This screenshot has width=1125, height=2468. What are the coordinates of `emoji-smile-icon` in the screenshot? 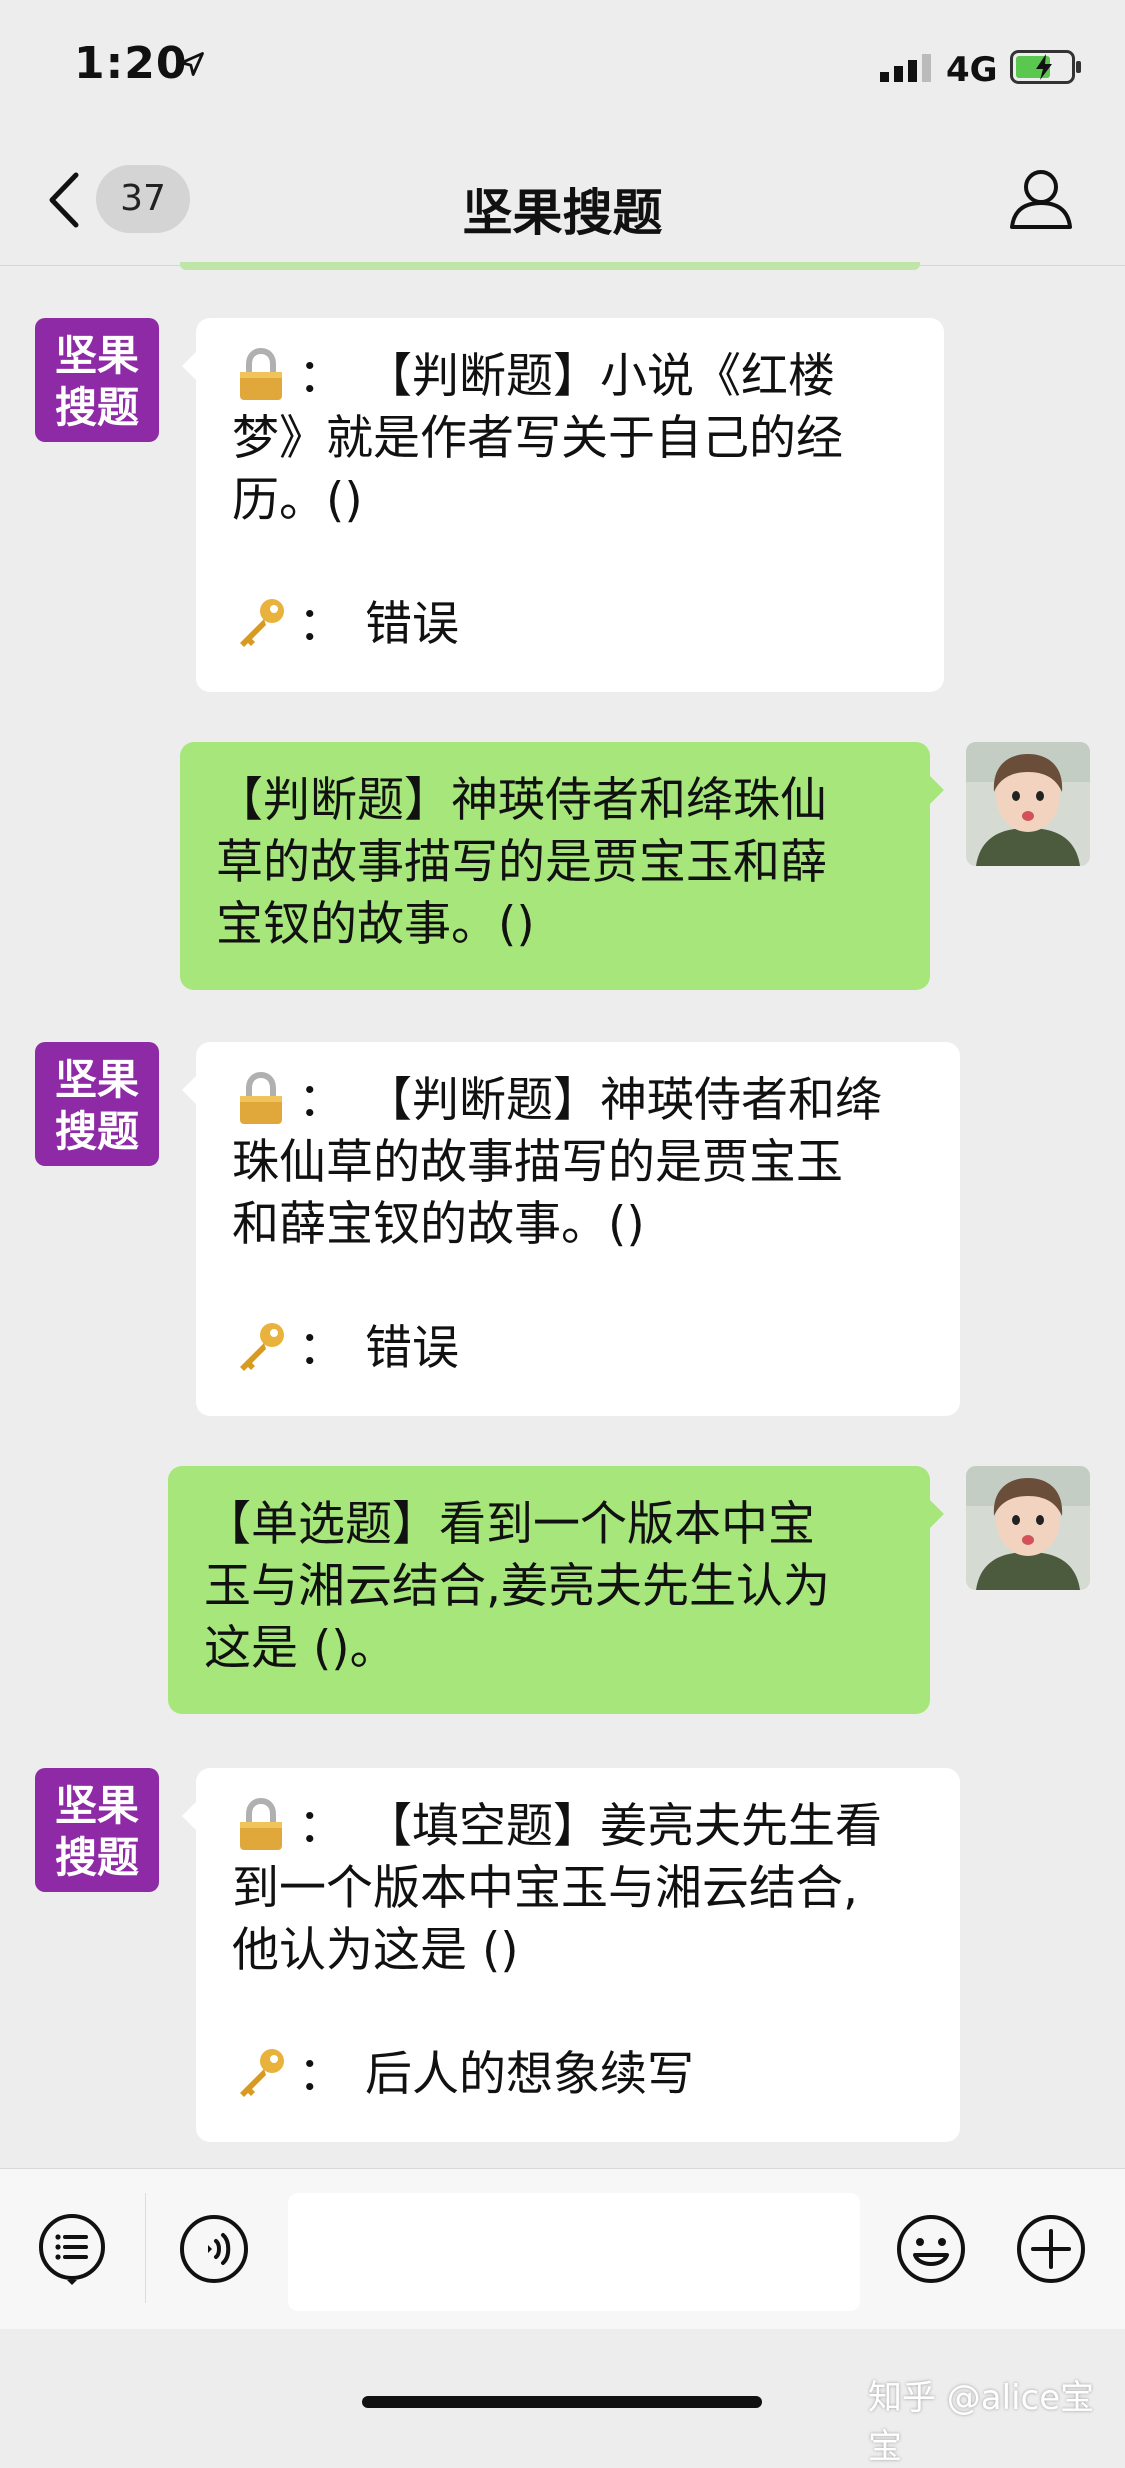 It's located at (931, 2249).